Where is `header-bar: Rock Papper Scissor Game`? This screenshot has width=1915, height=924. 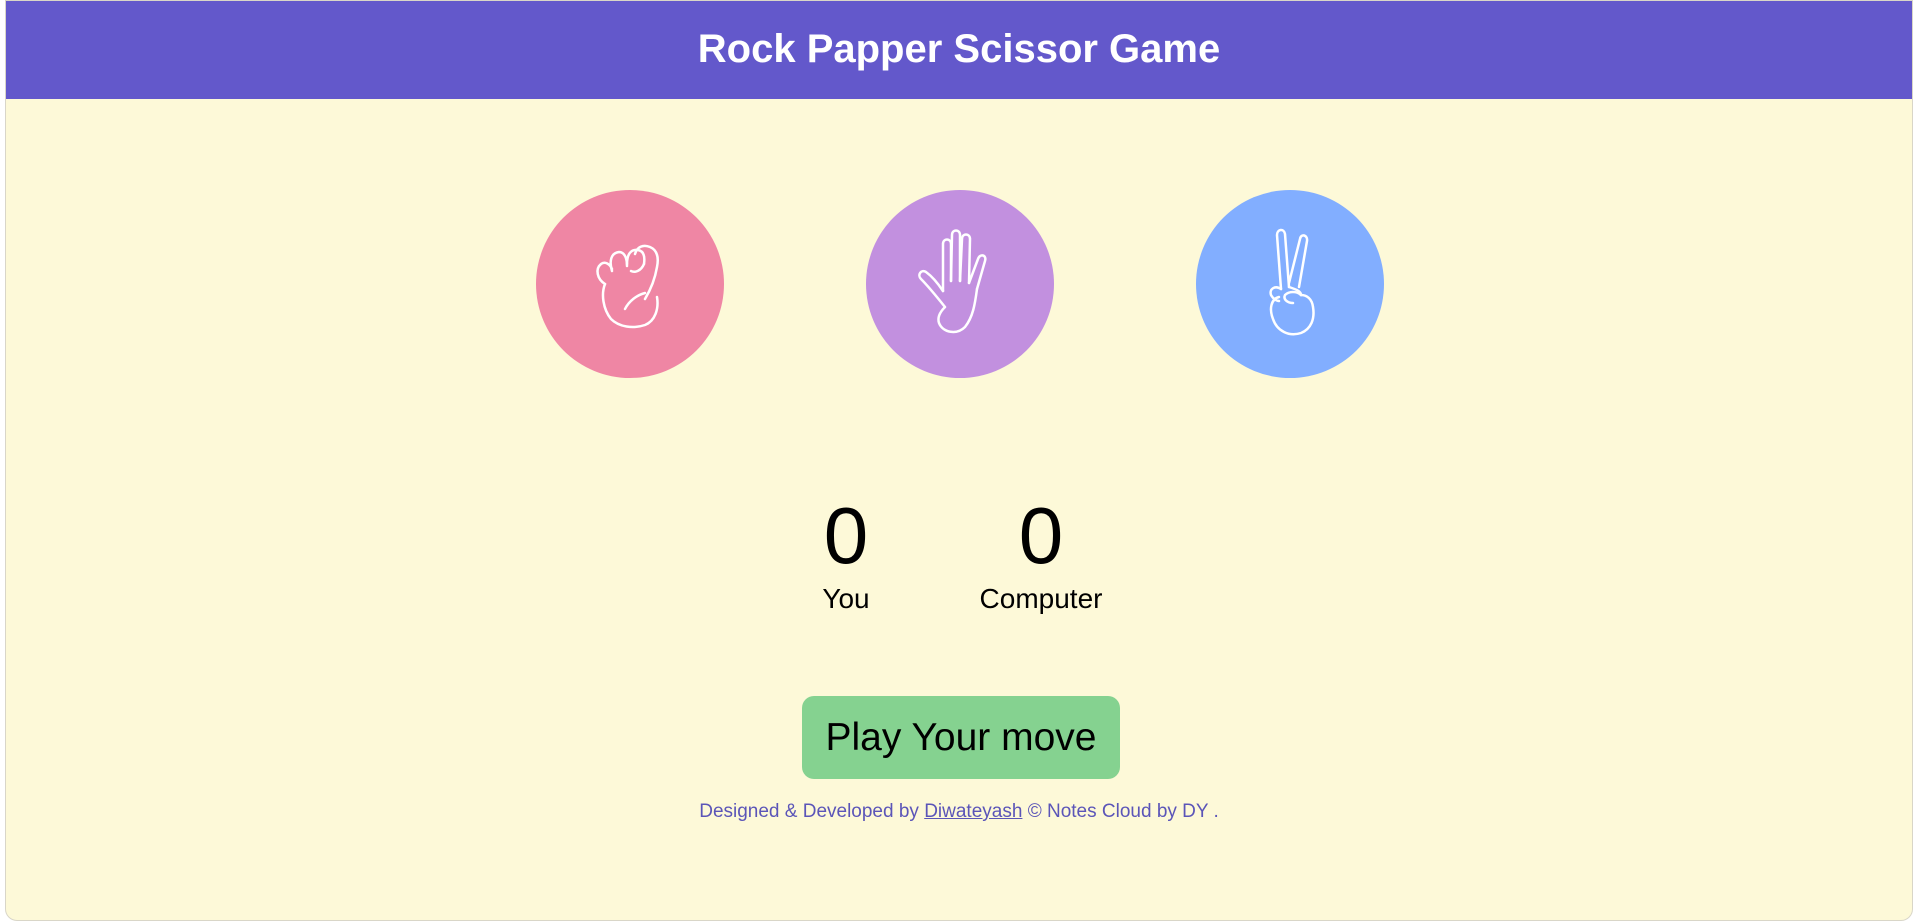
header-bar: Rock Papper Scissor Game is located at coordinates (959, 50).